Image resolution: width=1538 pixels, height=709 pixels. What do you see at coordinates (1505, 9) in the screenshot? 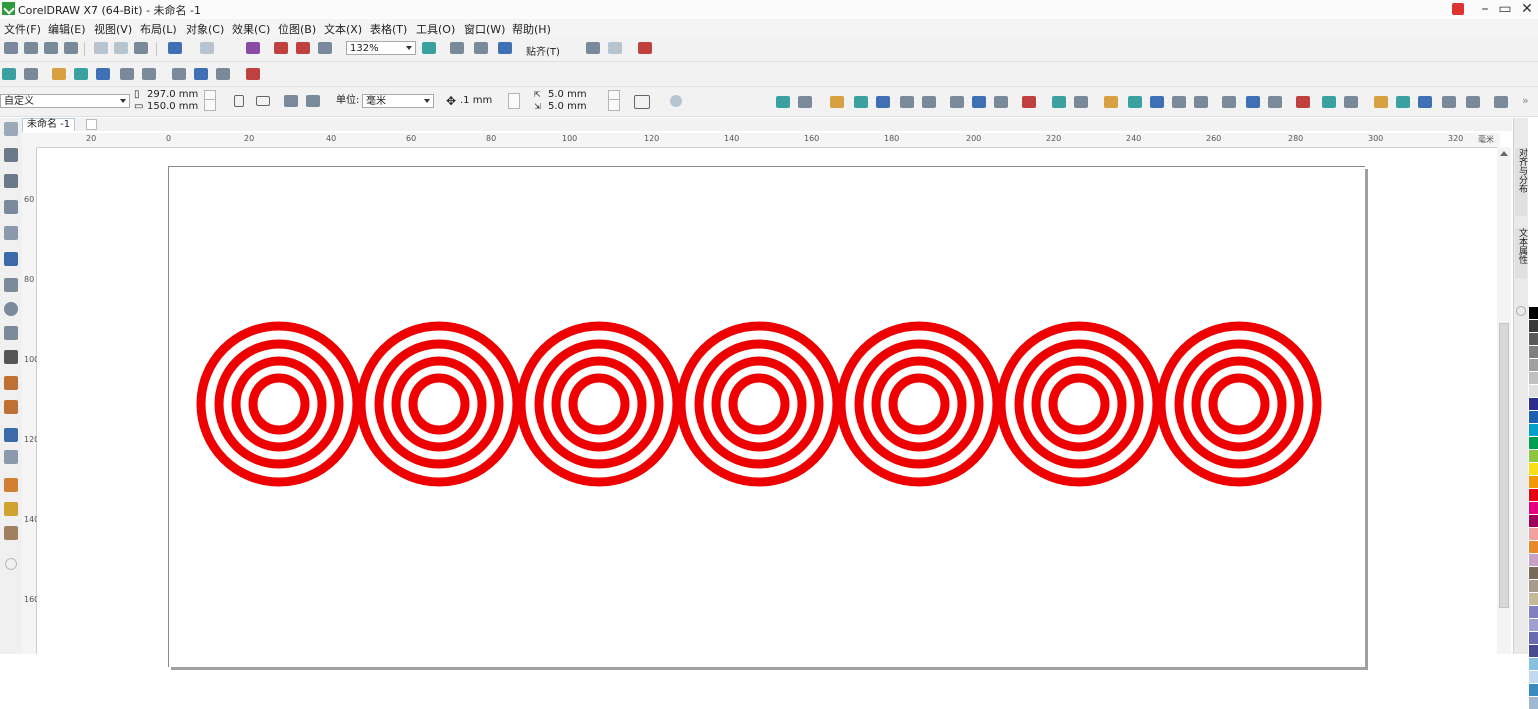
I see `restore-button: ▭` at bounding box center [1505, 9].